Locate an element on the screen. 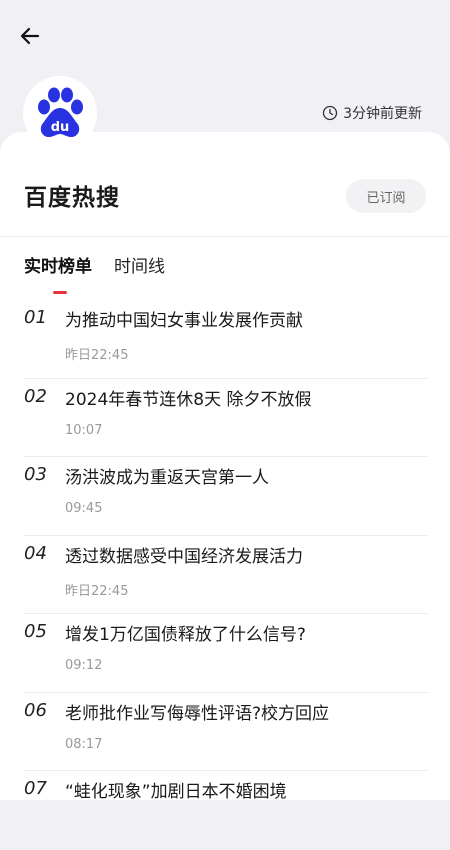 Image resolution: width=450 pixels, height=850 pixels. item-title: 2024年春节连休8天 除夕不放假 is located at coordinates (188, 399).